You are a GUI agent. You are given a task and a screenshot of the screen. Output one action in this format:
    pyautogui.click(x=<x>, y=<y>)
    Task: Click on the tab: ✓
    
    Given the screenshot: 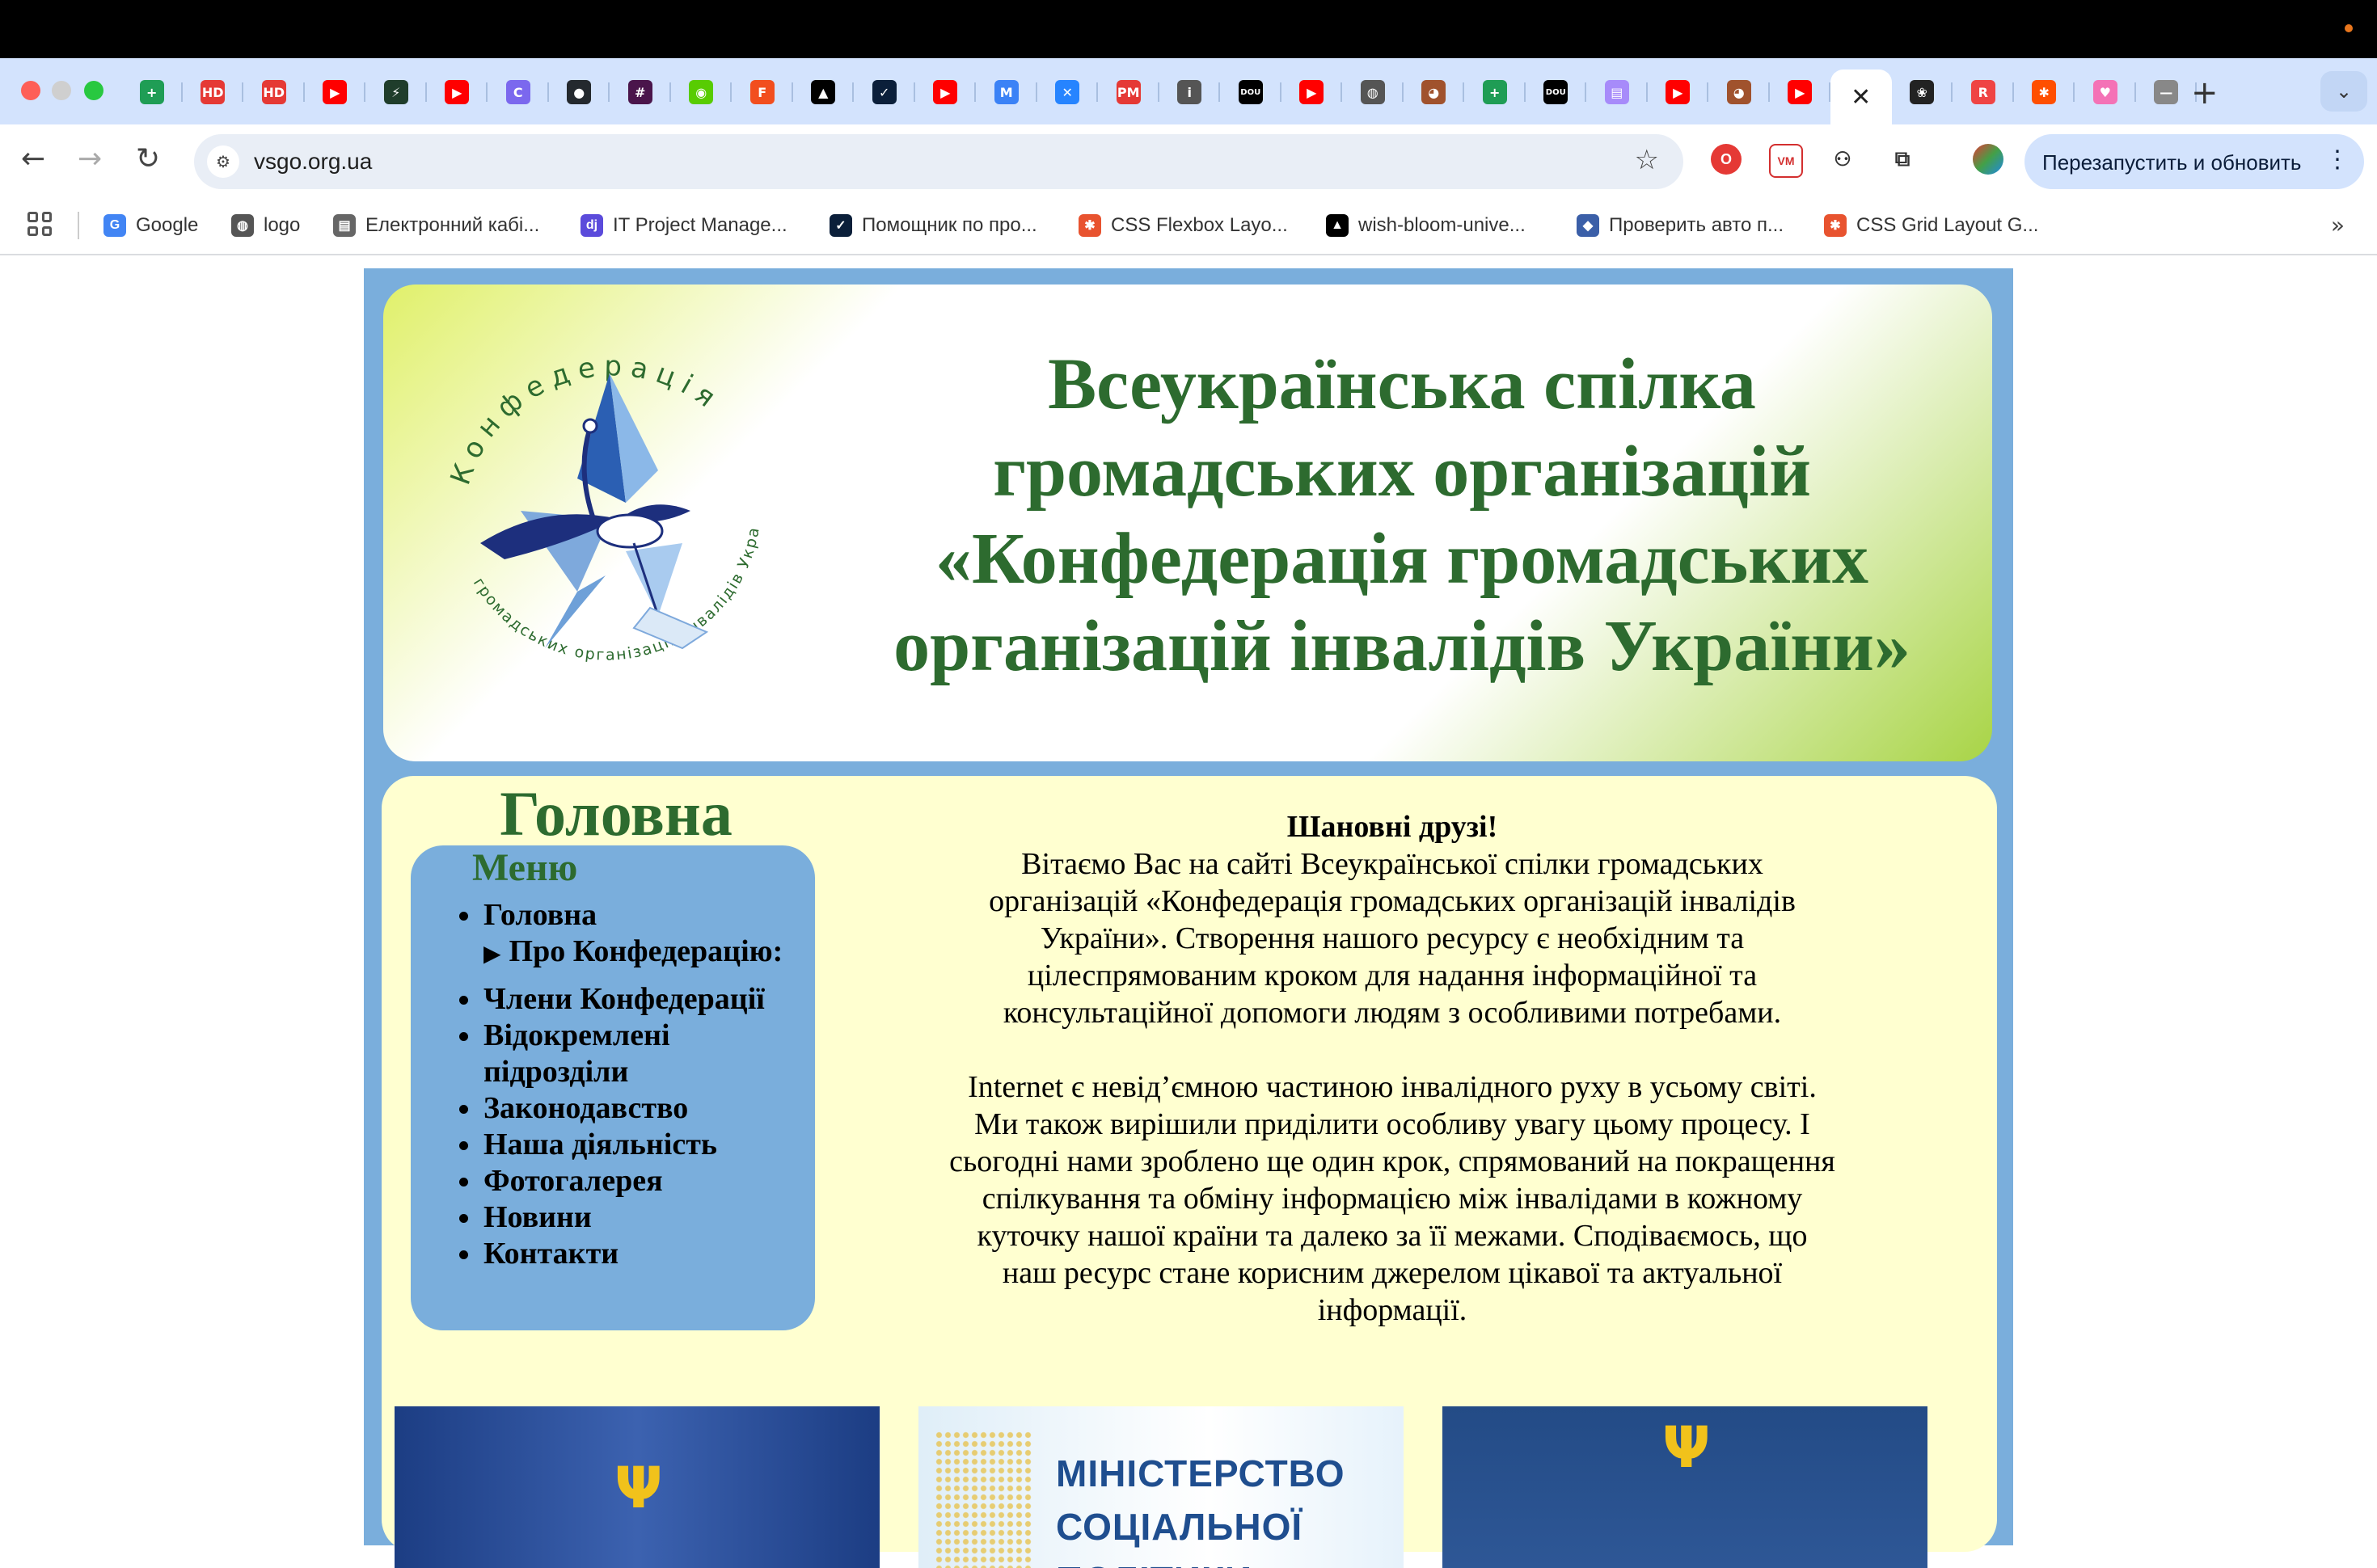 What is the action you would take?
    pyautogui.click(x=884, y=92)
    